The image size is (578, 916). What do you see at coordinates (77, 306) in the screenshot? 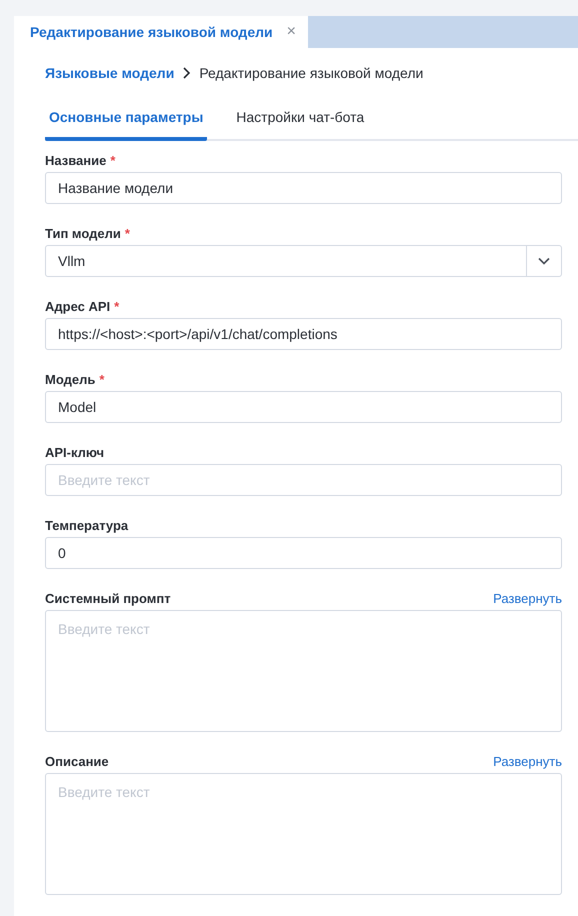
I see `field-label: Адрес API` at bounding box center [77, 306].